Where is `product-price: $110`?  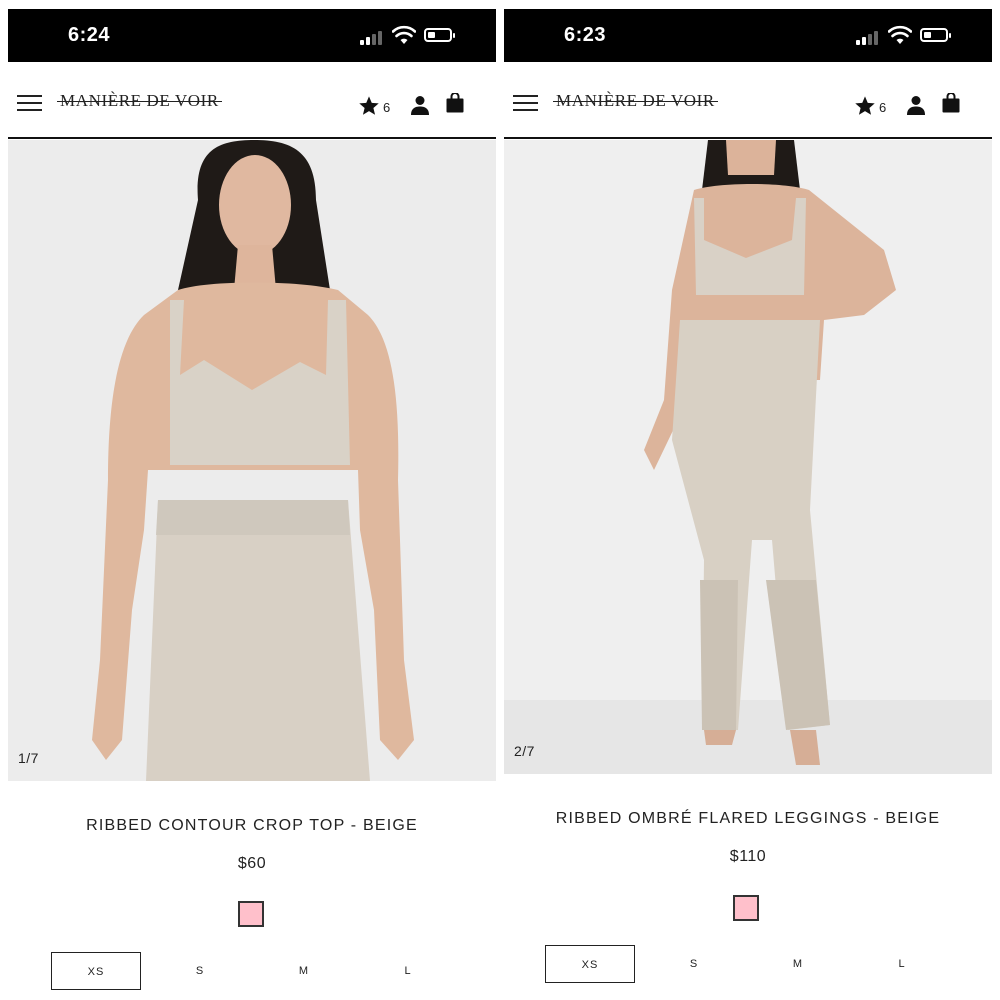 product-price: $110 is located at coordinates (748, 856).